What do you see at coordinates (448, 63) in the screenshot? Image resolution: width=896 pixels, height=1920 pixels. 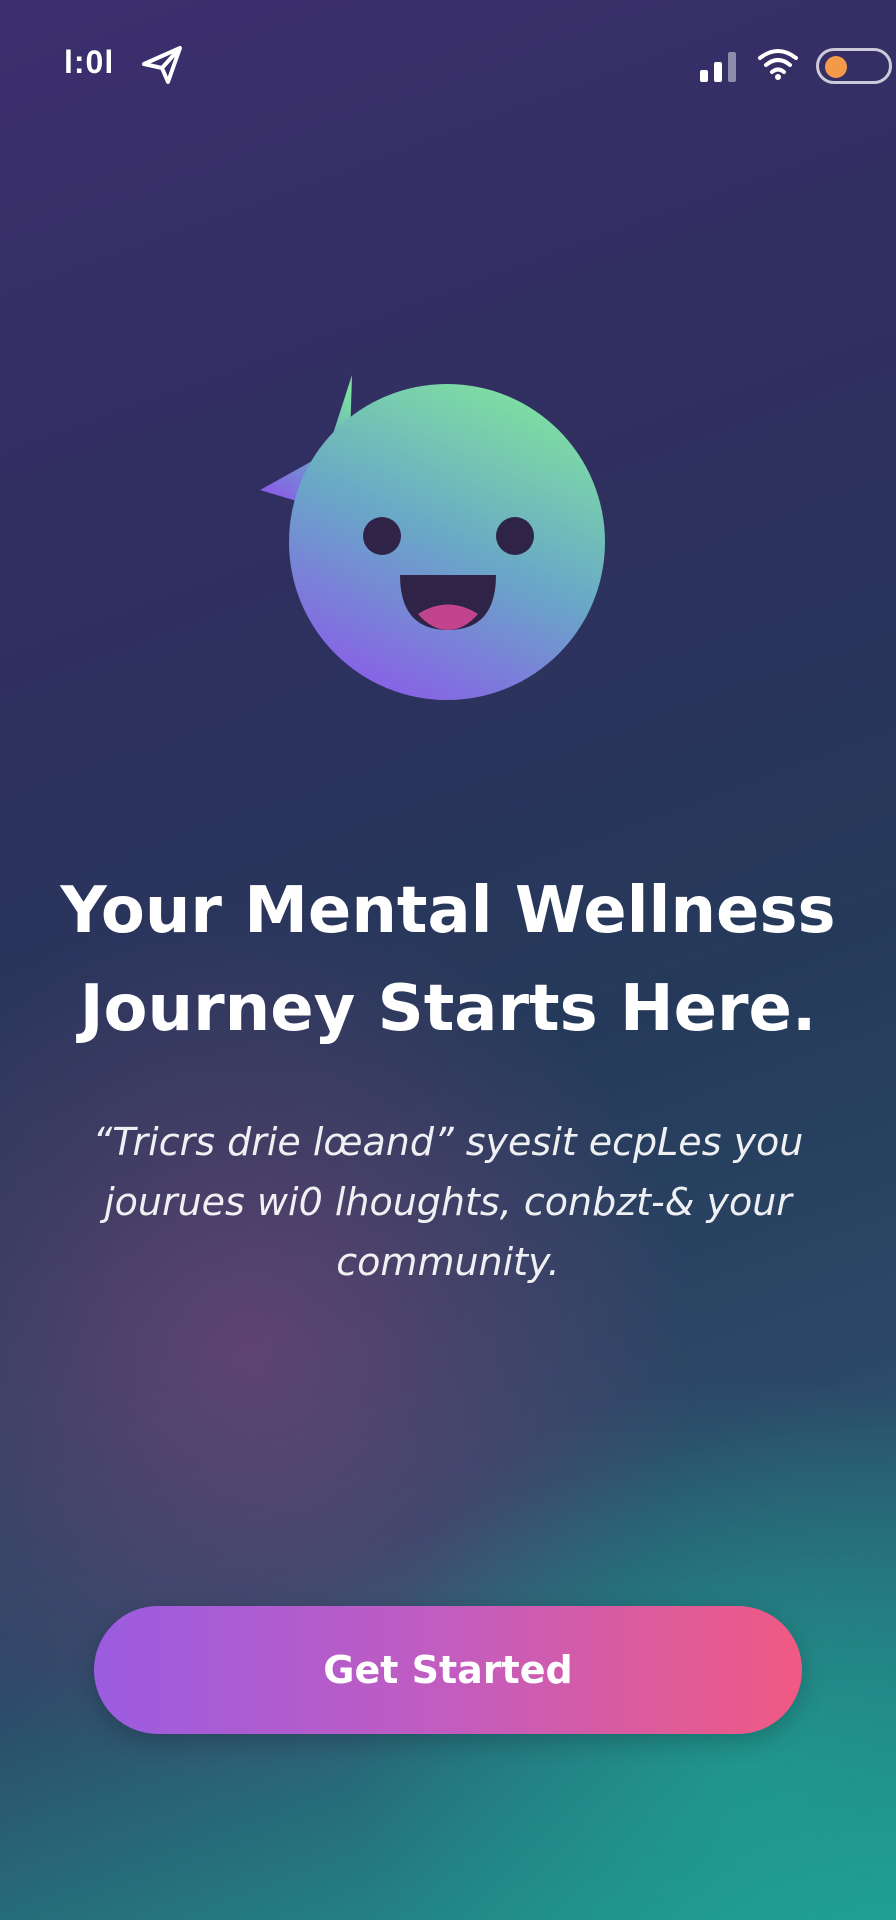 I see `status-bar: l:0l` at bounding box center [448, 63].